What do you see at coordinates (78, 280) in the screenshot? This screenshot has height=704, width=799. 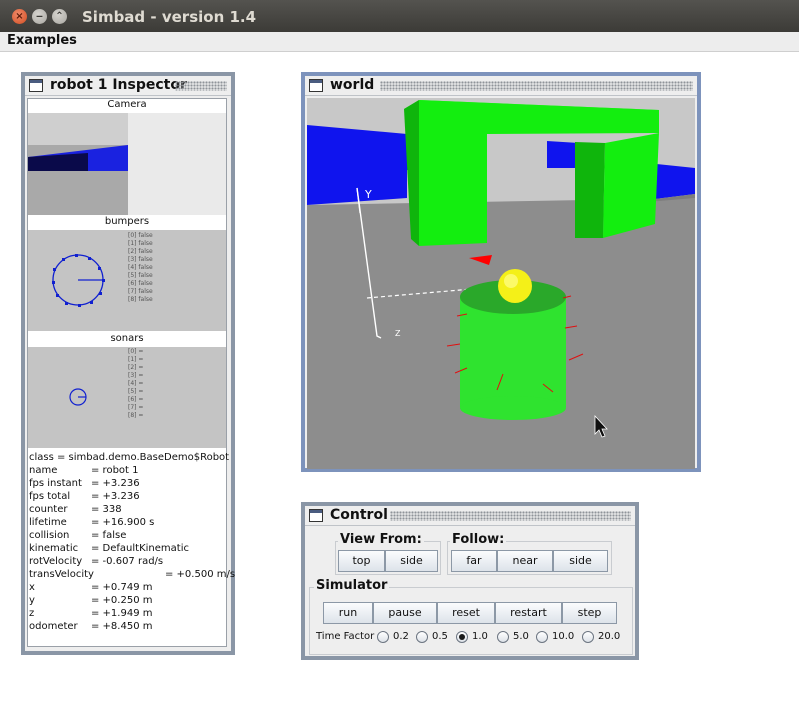 I see `bumpers-diagram` at bounding box center [78, 280].